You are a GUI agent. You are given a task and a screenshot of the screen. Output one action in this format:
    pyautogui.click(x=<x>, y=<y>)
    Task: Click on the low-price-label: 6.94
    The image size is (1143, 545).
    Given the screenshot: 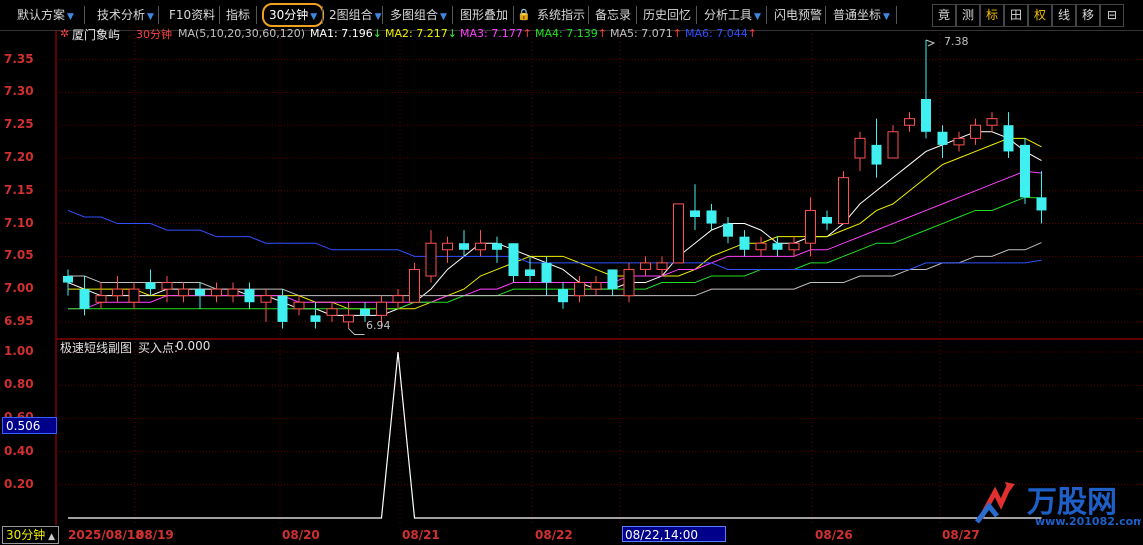 What is the action you would take?
    pyautogui.click(x=378, y=325)
    